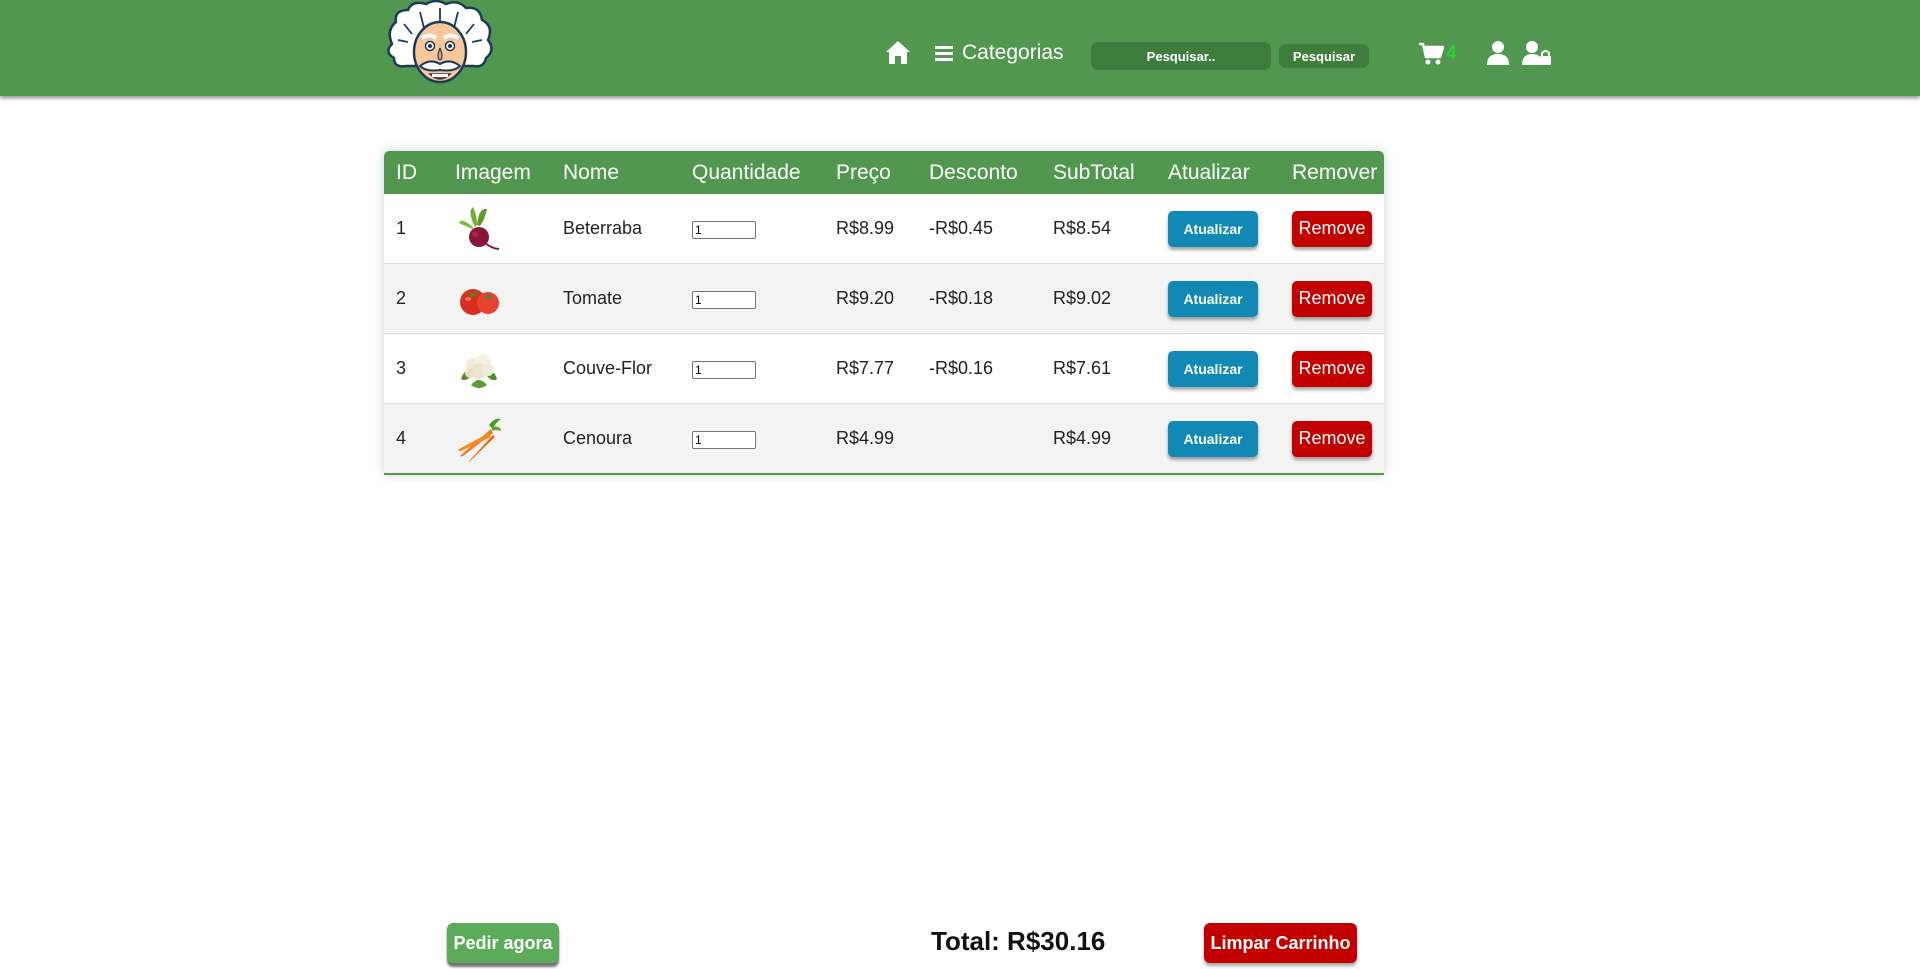  I want to click on einstein-logo-icon, so click(440, 45).